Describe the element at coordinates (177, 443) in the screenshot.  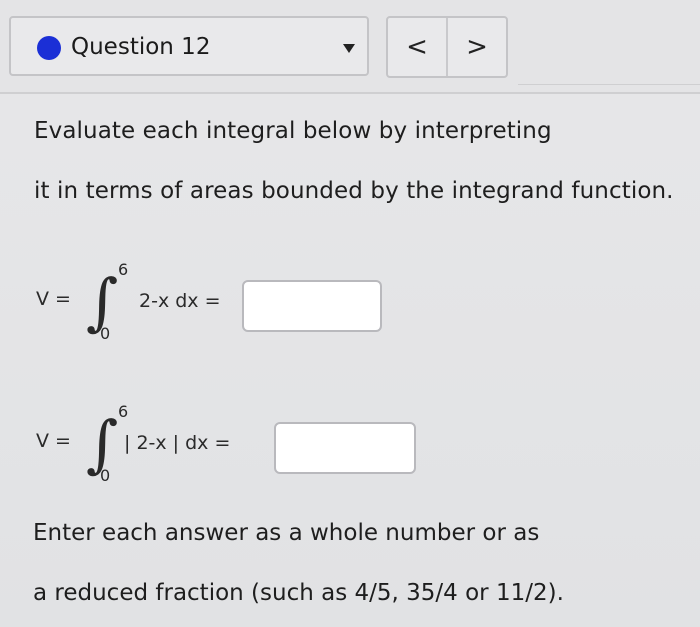
I see `integrand: | 2-x | dx =` at that location.